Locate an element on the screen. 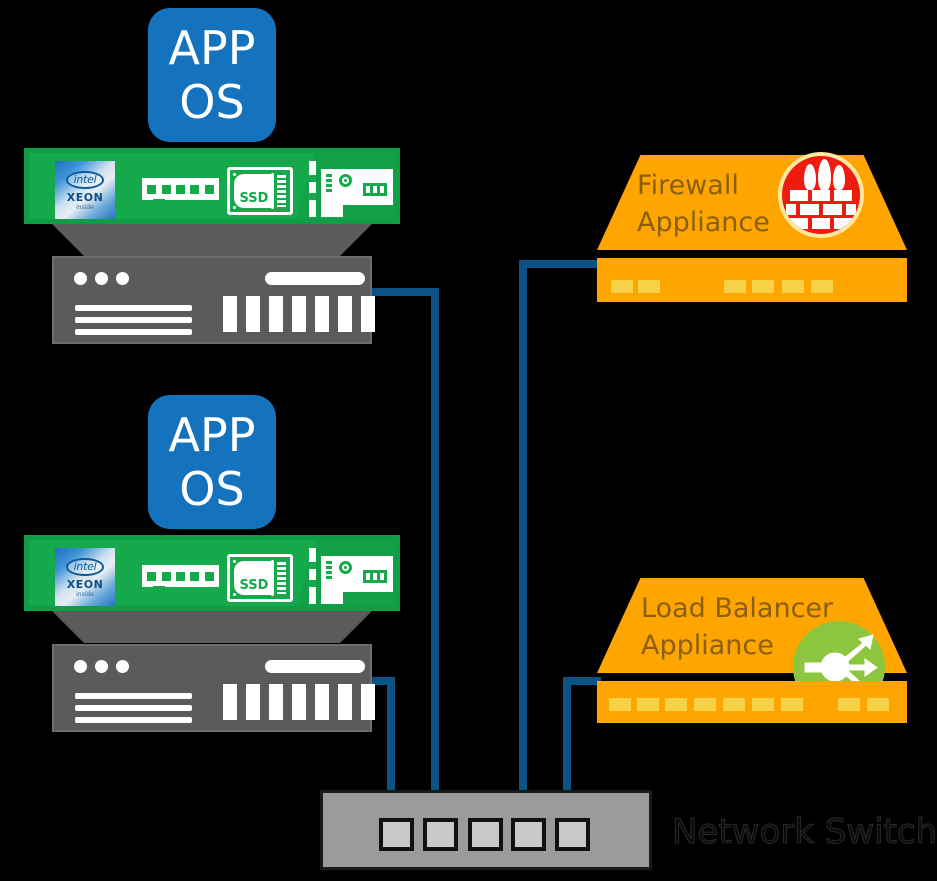 This screenshot has width=937, height=881. firewall-appliance-label: Firewall Appliance is located at coordinates (703, 204).